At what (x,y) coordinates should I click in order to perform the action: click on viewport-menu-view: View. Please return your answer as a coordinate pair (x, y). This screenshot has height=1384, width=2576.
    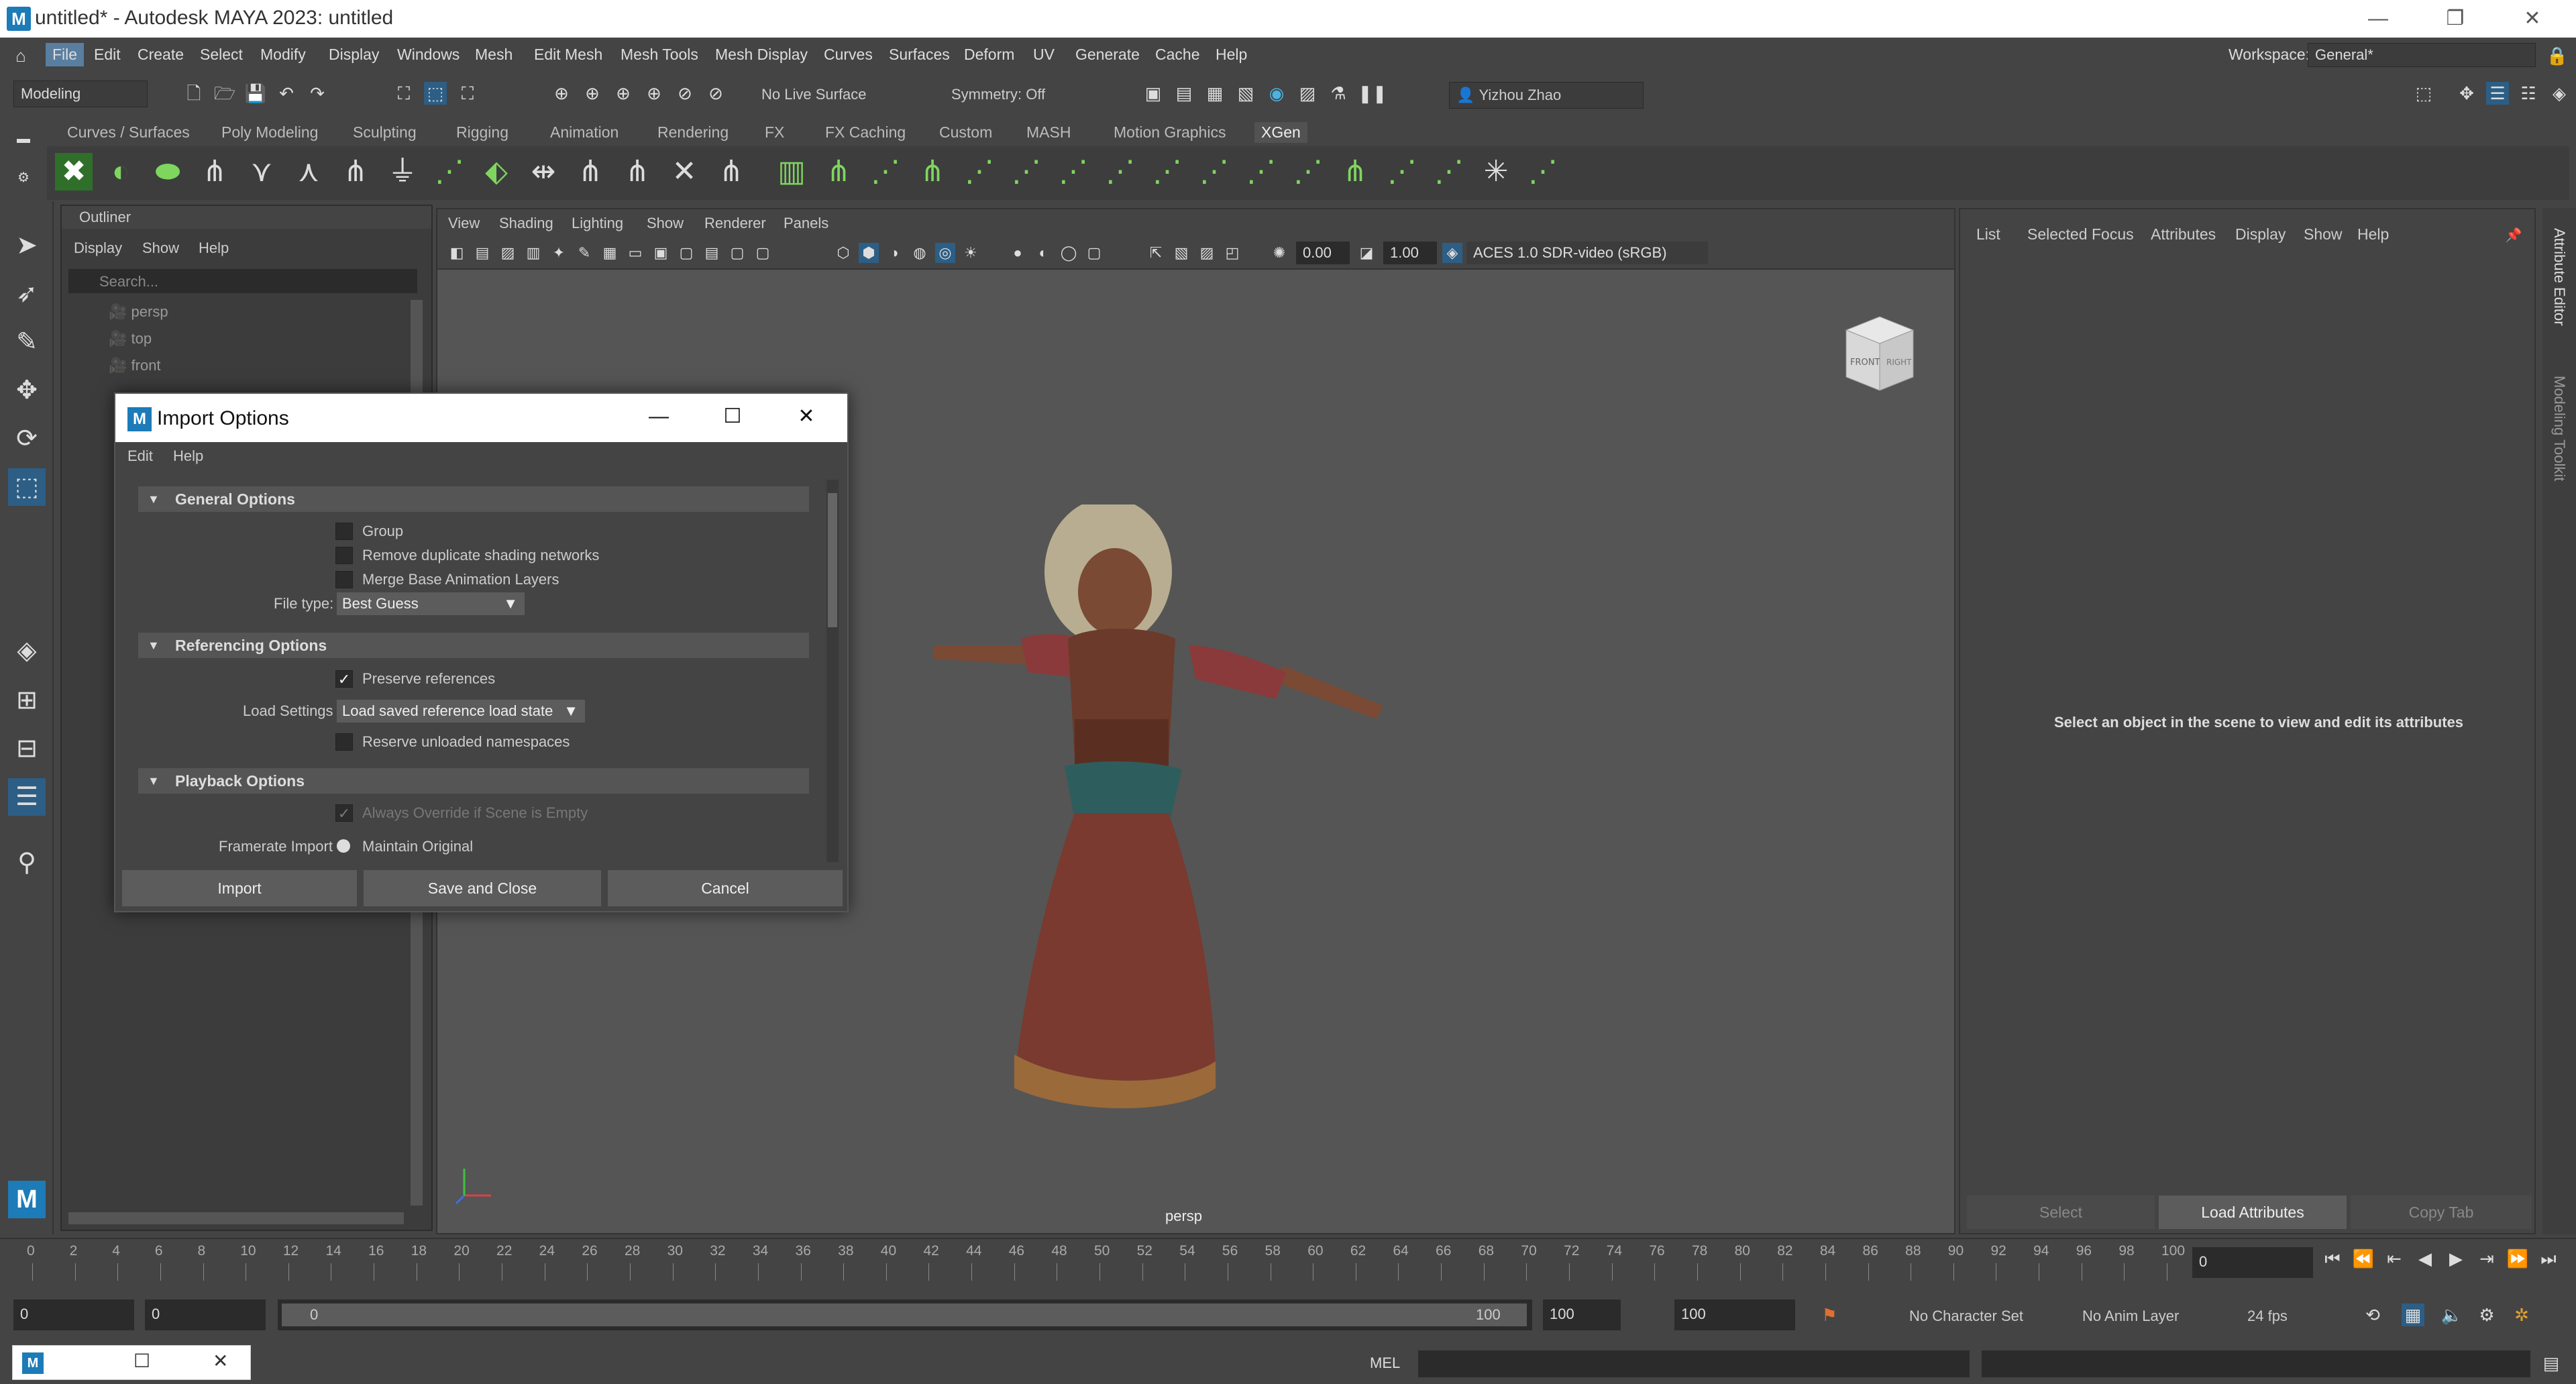
    Looking at the image, I should click on (464, 223).